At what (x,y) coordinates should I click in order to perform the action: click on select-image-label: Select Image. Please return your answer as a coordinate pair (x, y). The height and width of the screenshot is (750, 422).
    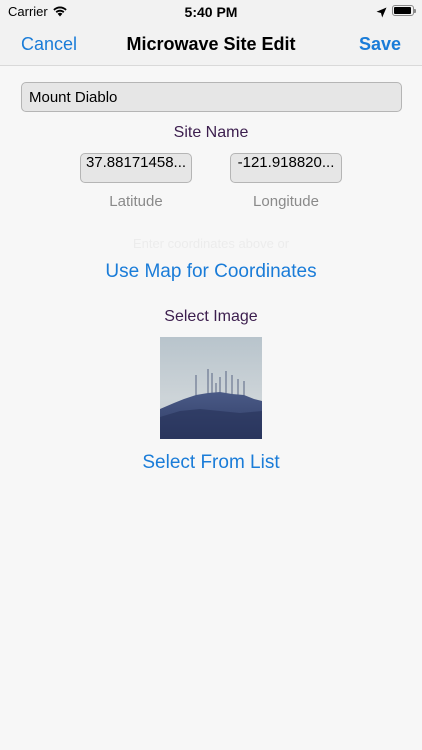
    Looking at the image, I should click on (211, 316).